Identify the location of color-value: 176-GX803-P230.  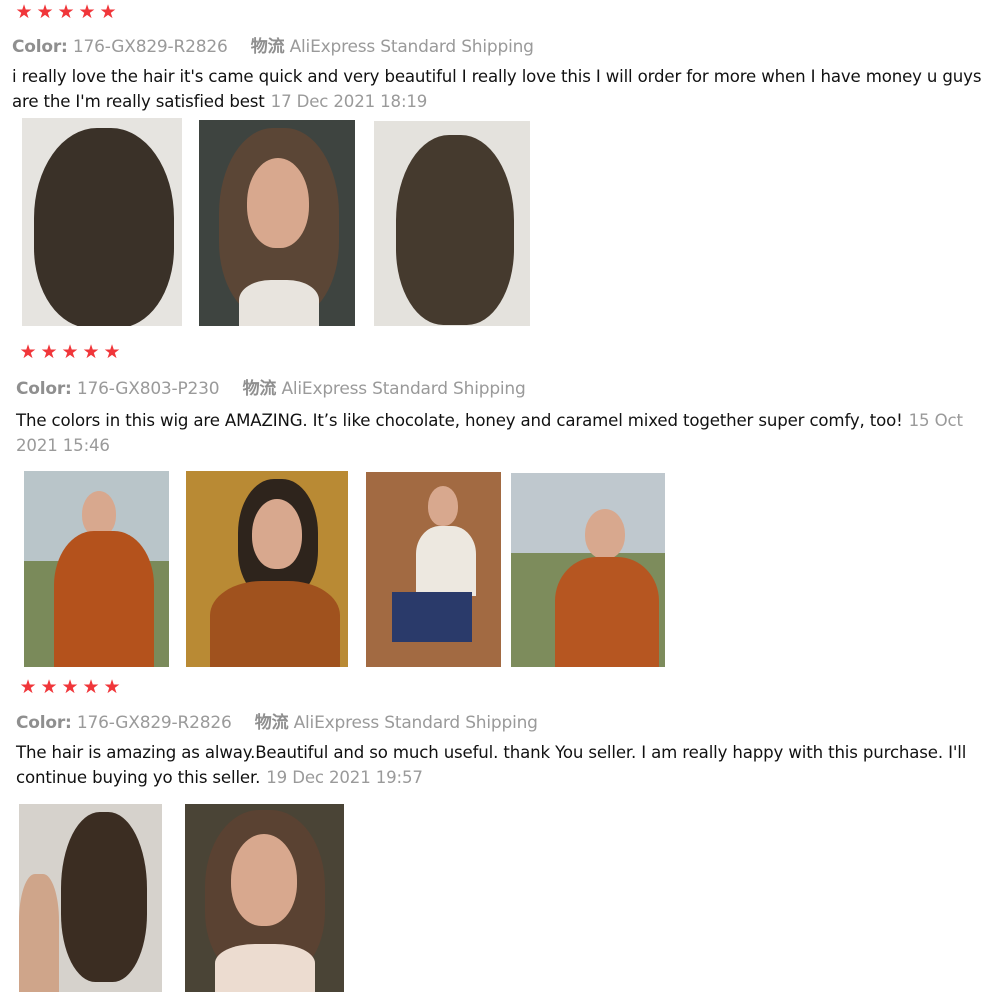
(148, 389).